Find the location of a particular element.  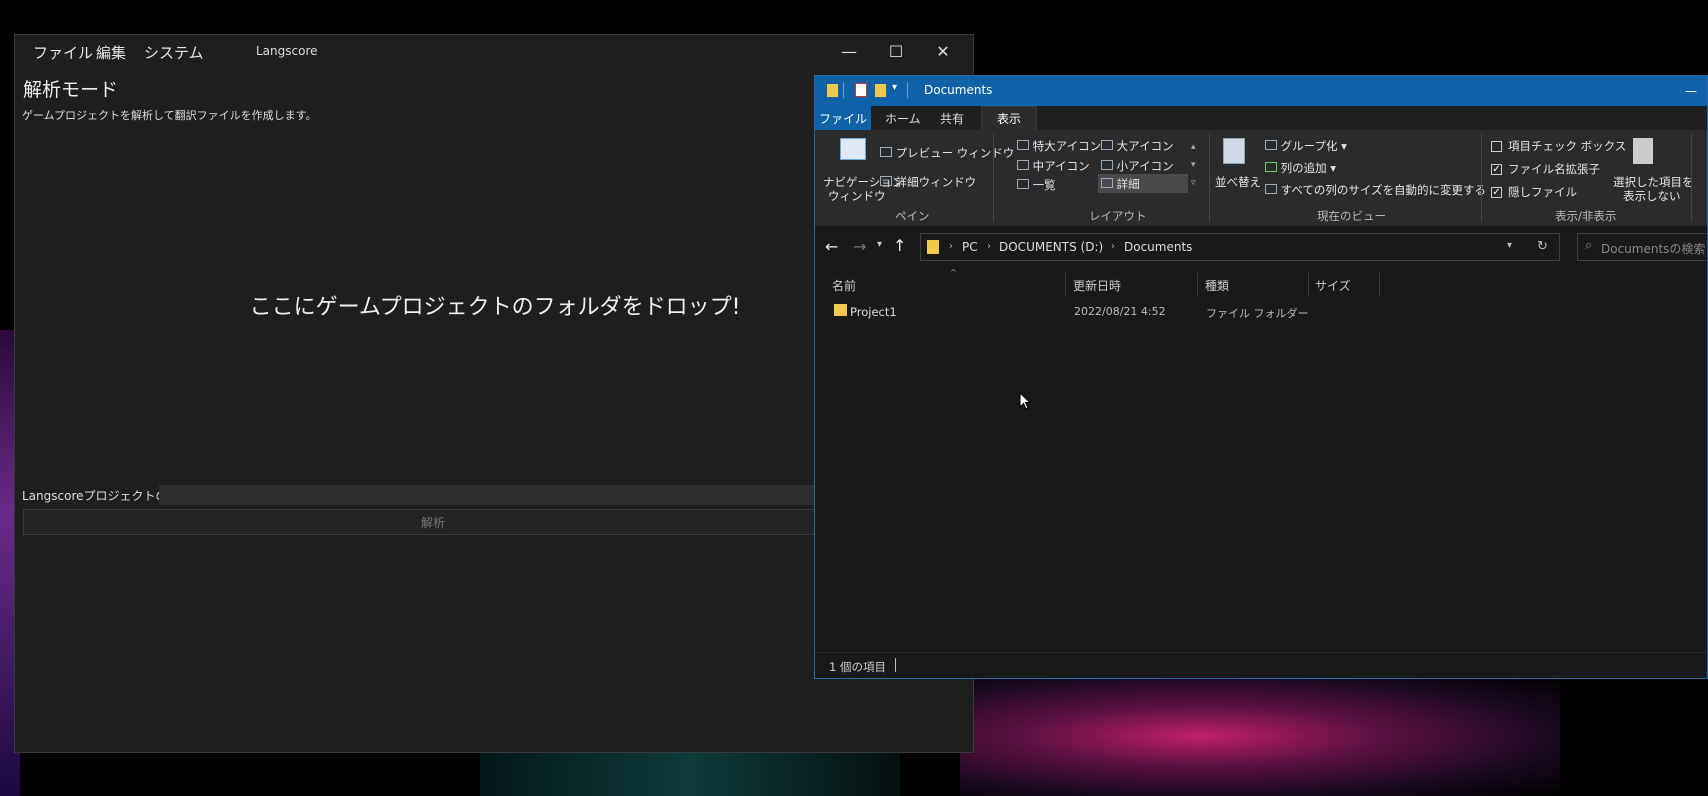

group-label-show-hide: 表示/非表示 is located at coordinates (1586, 216).